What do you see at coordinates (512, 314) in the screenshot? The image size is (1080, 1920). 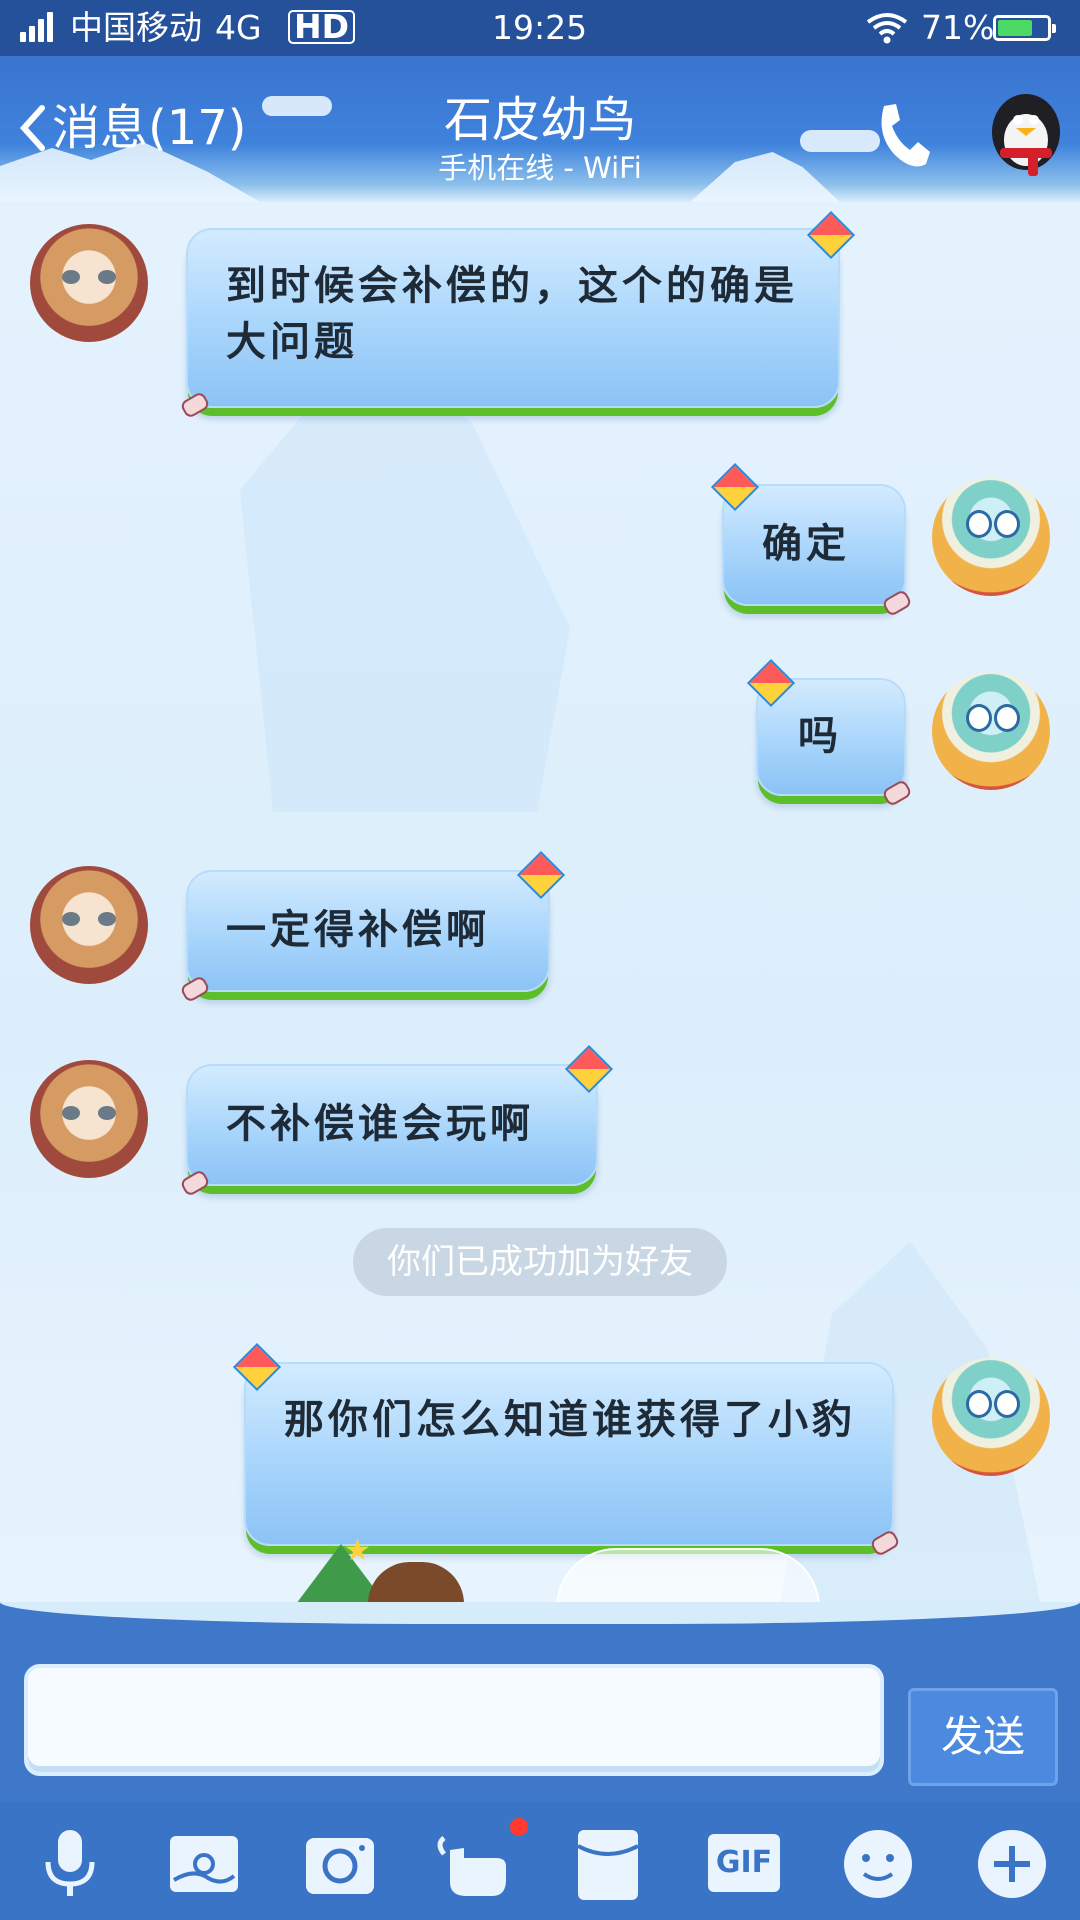 I see `message-text: 到时候会补偿的，这个的确是大问题` at bounding box center [512, 314].